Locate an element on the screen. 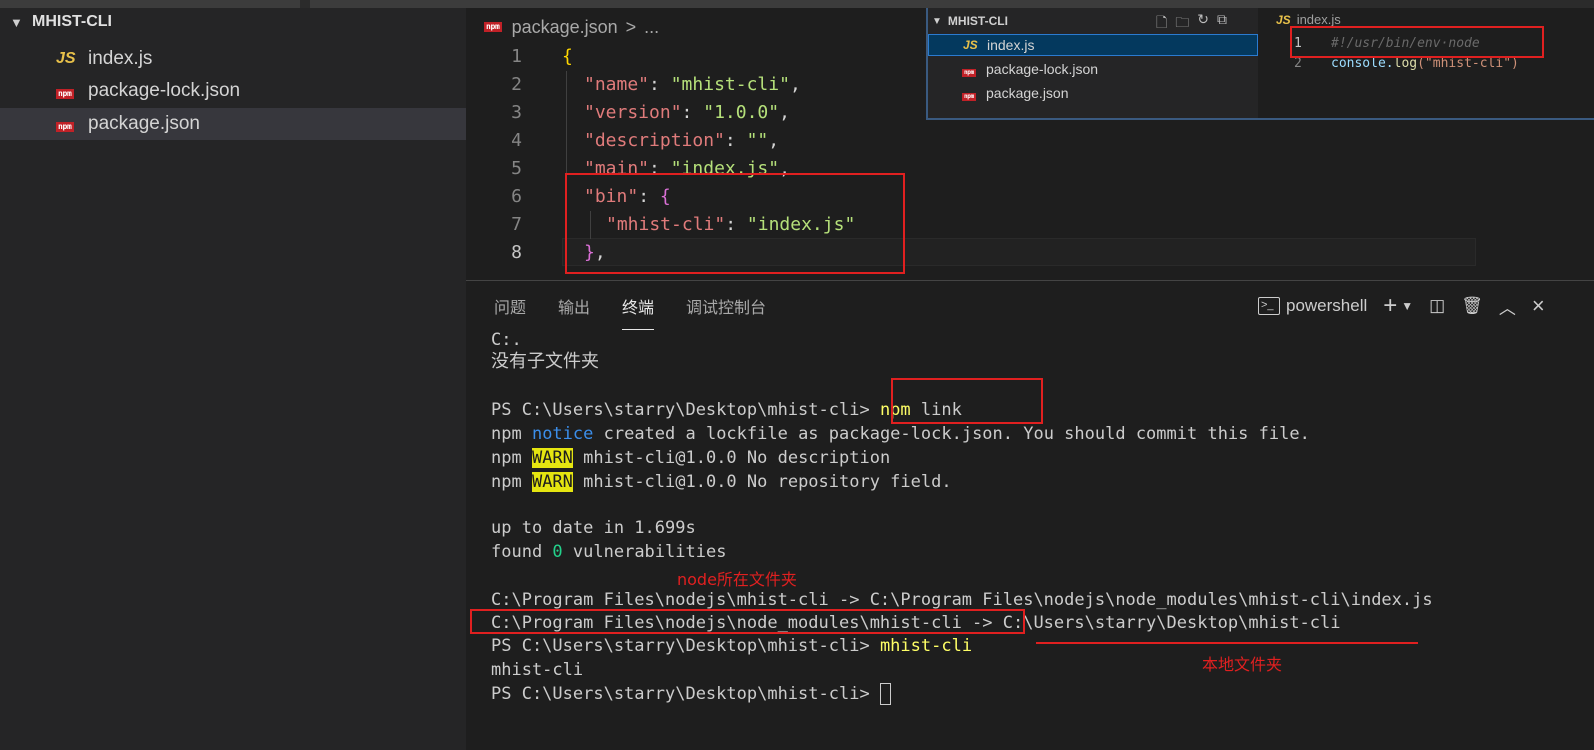  terminal-line: up to date in 1.699s is located at coordinates (593, 528).